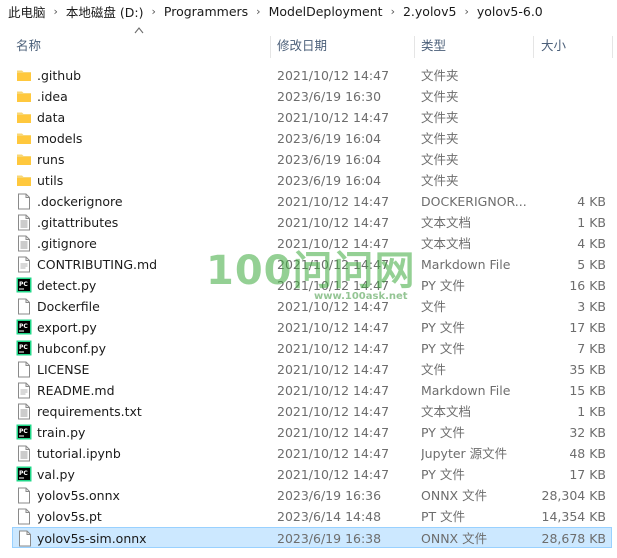 The width and height of the screenshot is (617, 558). I want to click on file-date: 2023/6/19 16:04, so click(329, 138).